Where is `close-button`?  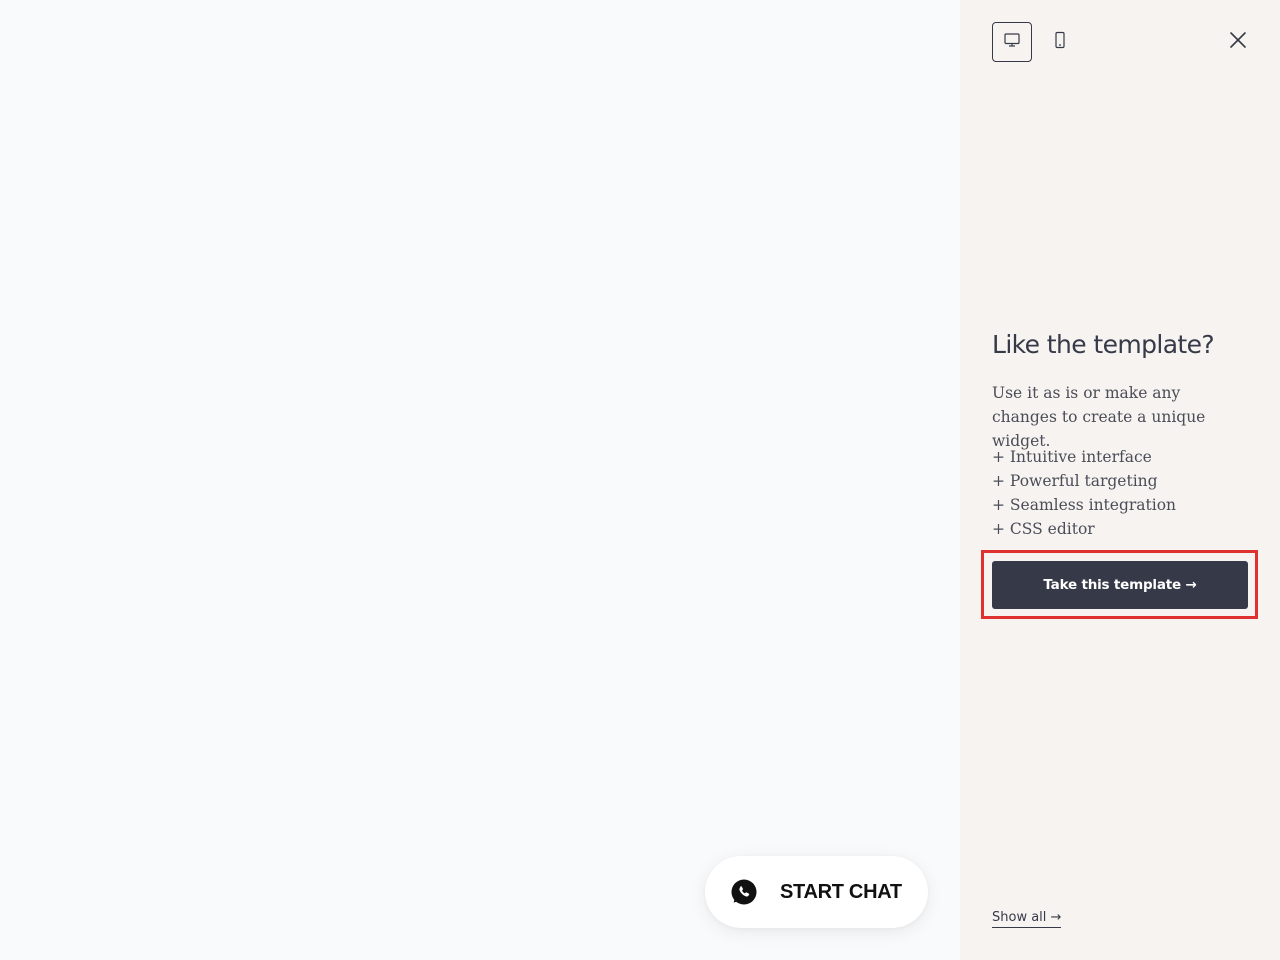 close-button is located at coordinates (1238, 42).